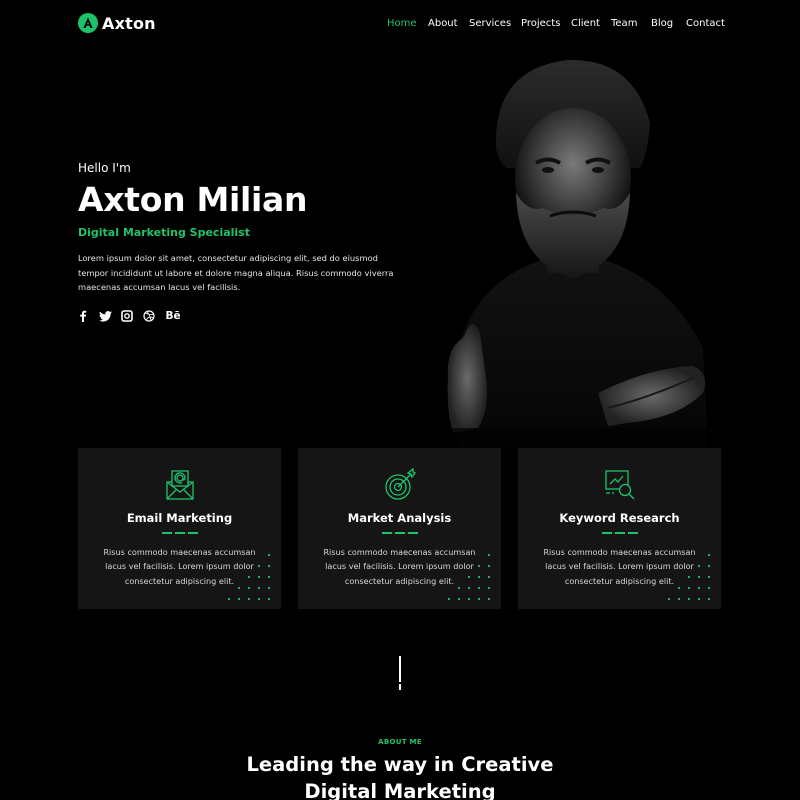 The height and width of the screenshot is (800, 800). What do you see at coordinates (400, 764) in the screenshot?
I see `section-title-line1: Leading the way in Creative` at bounding box center [400, 764].